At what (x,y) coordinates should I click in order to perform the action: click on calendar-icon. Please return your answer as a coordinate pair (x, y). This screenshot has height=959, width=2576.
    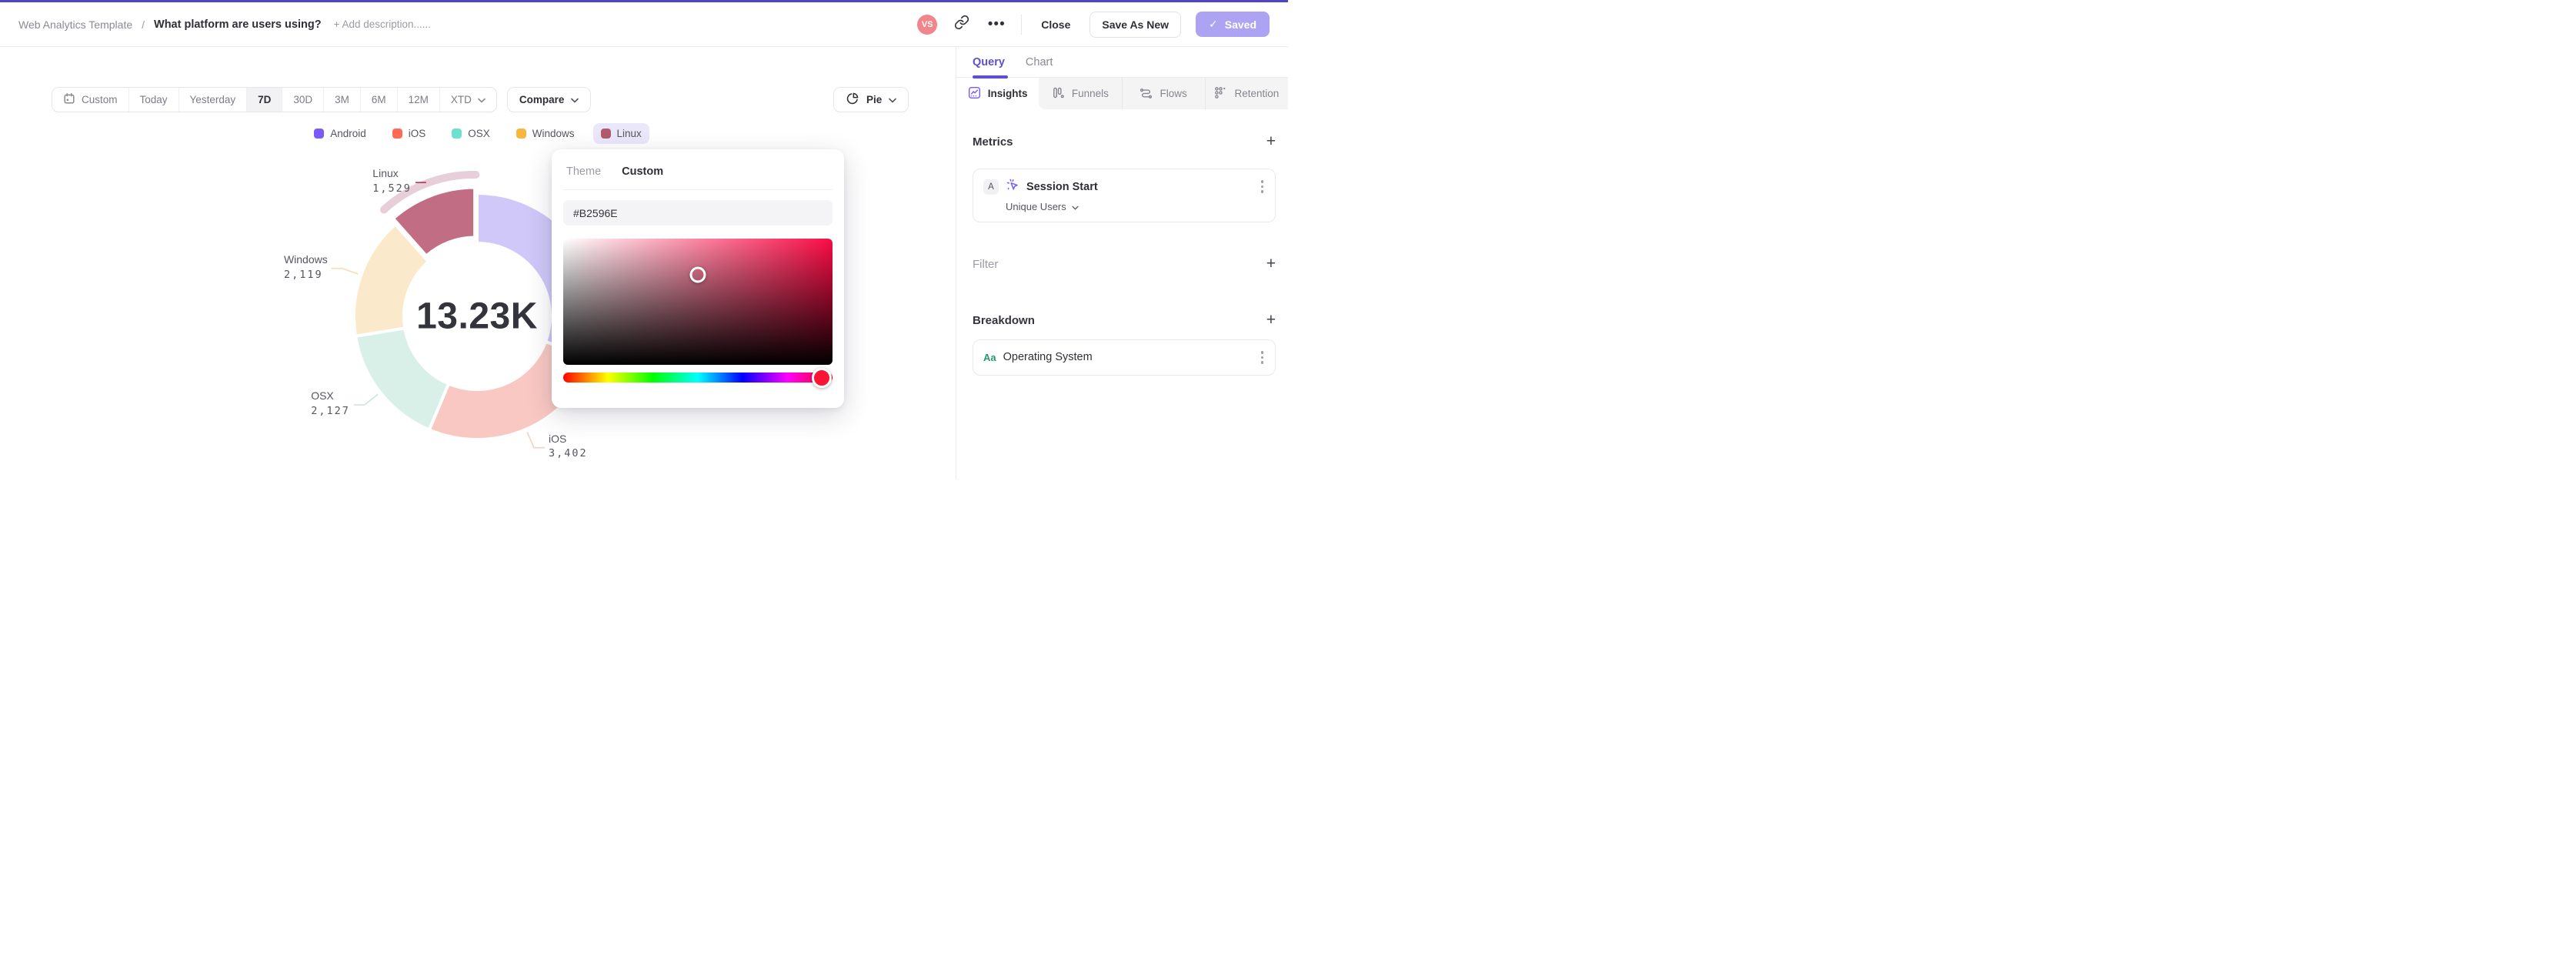
    Looking at the image, I should click on (69, 99).